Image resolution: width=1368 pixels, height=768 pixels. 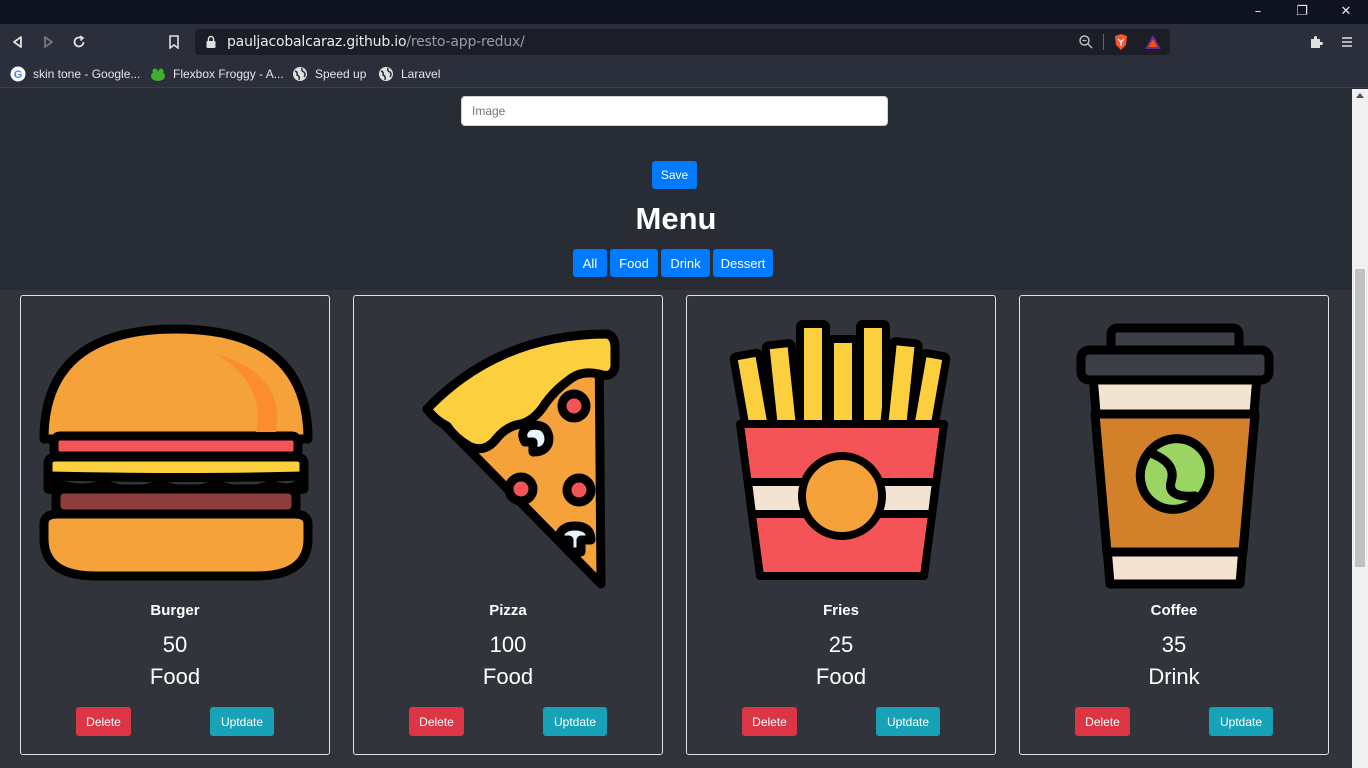 What do you see at coordinates (508, 610) in the screenshot?
I see `item-name: Pizza` at bounding box center [508, 610].